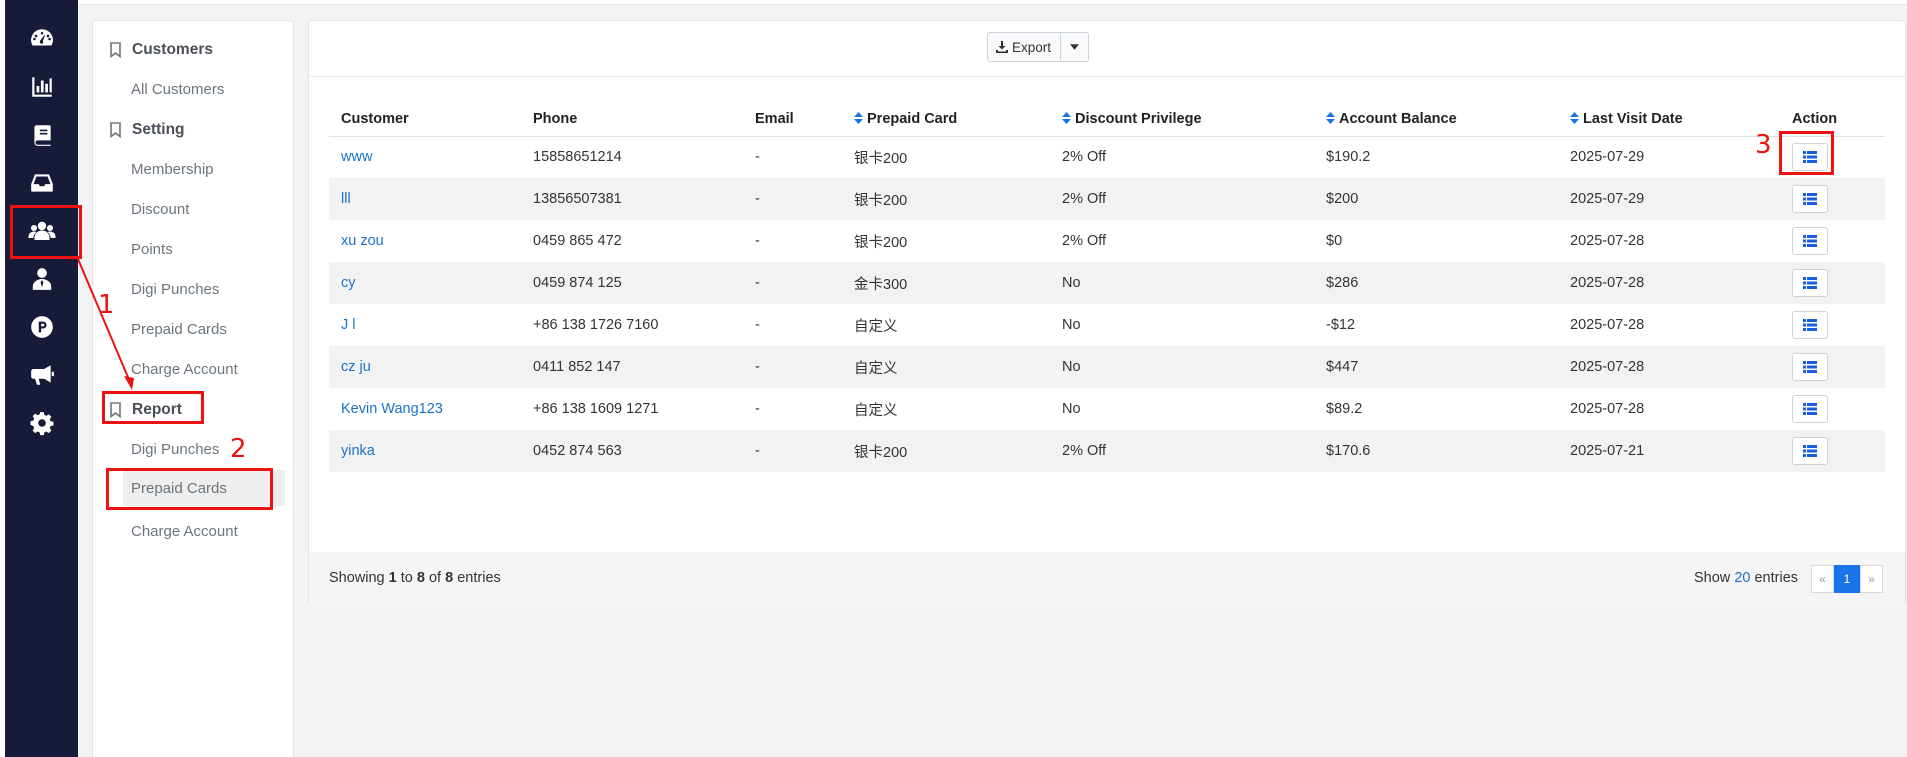  What do you see at coordinates (632, 119) in the screenshot?
I see `col-phone: Phone` at bounding box center [632, 119].